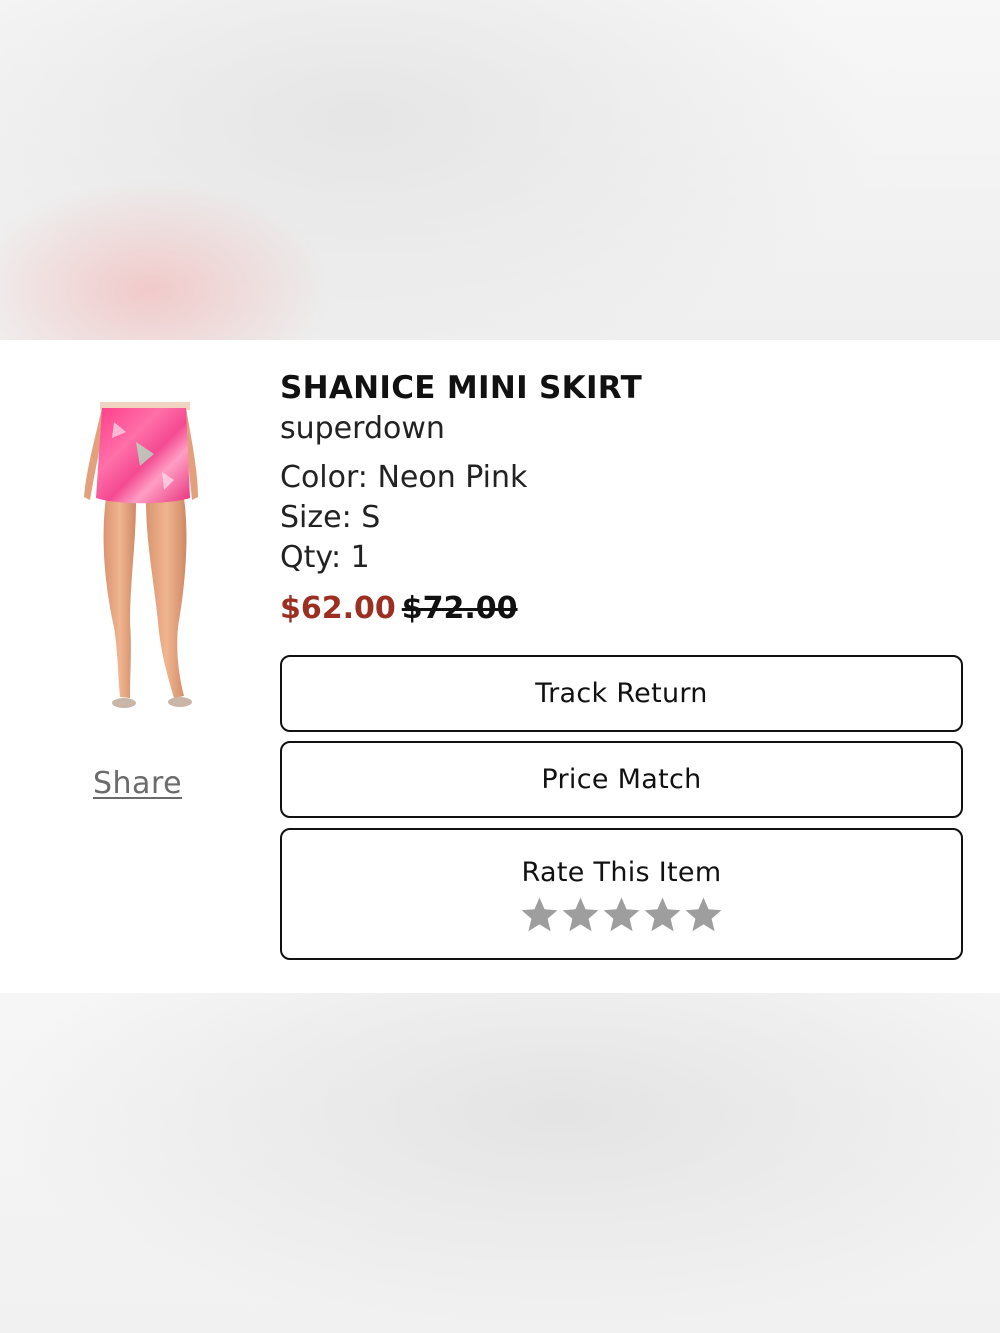  What do you see at coordinates (625, 388) in the screenshot?
I see `product-title: SHANICE MINI SKIRT` at bounding box center [625, 388].